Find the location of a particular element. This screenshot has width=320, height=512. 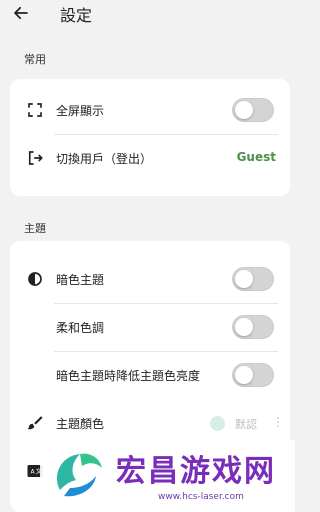

dim-brightness-label: 暗色主題時降低主題色亮度 is located at coordinates (128, 376).